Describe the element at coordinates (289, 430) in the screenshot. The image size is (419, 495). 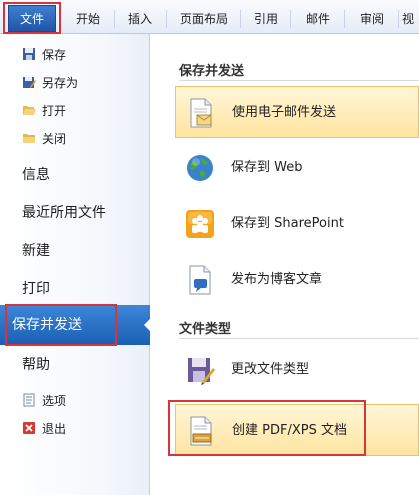
I see `option-create-pdf-xps-label: 创建 PDF/XPS 文档` at that location.